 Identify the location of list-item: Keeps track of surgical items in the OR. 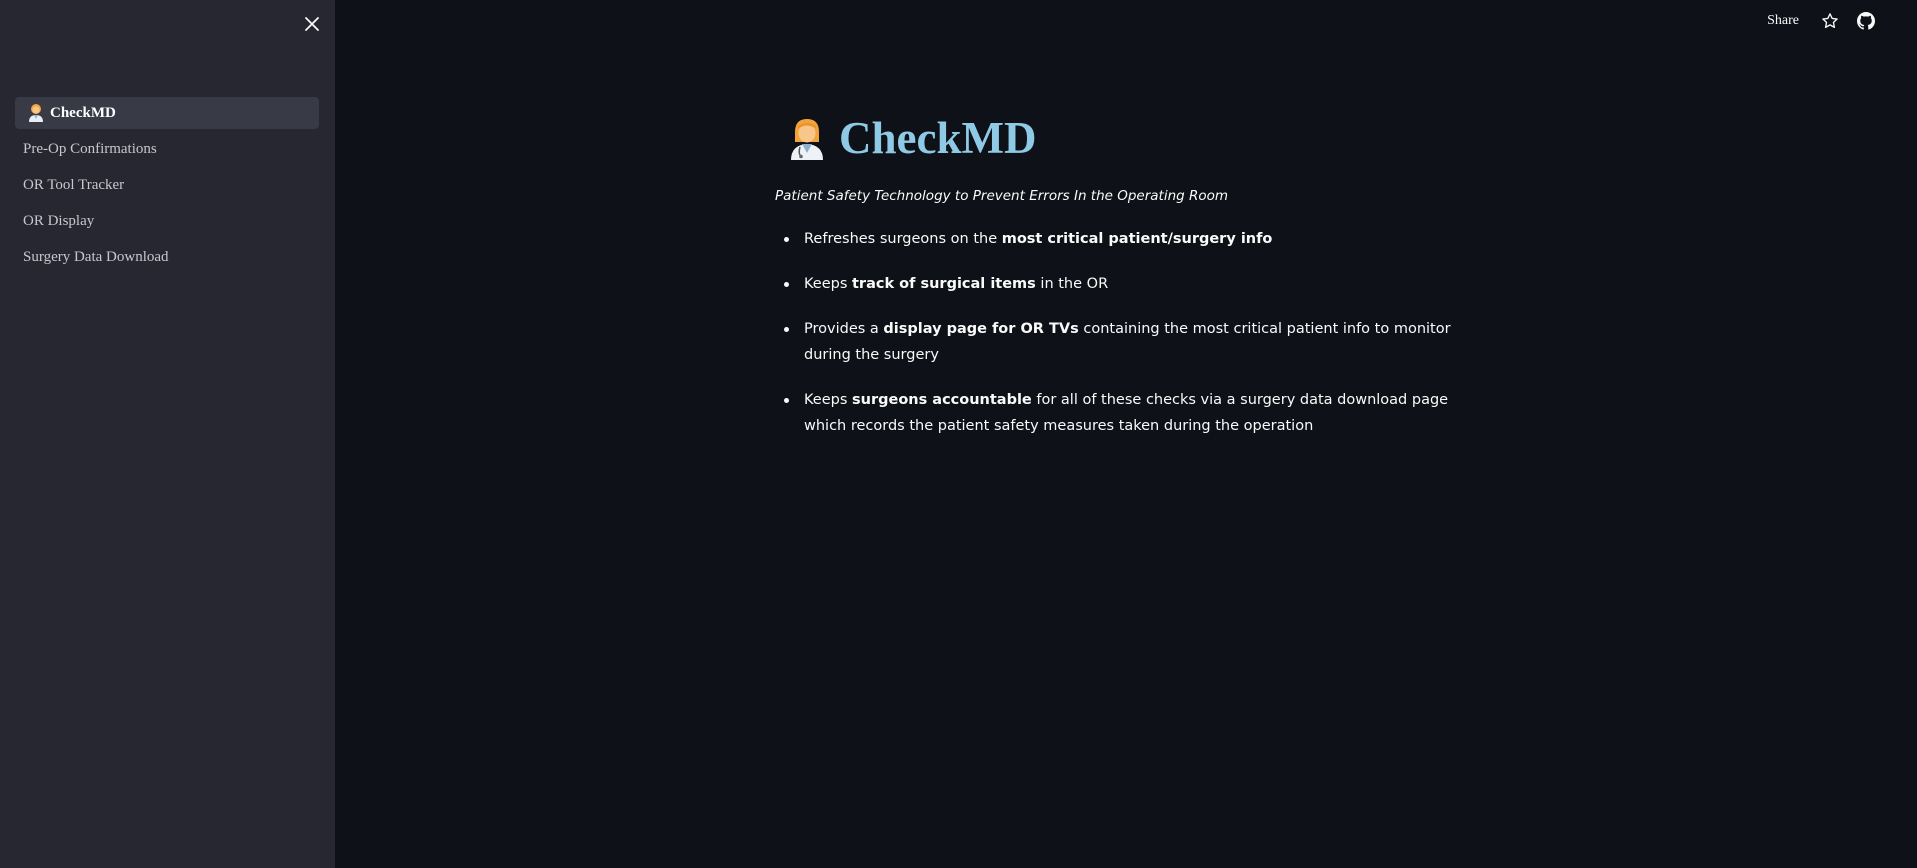
(1129, 284).